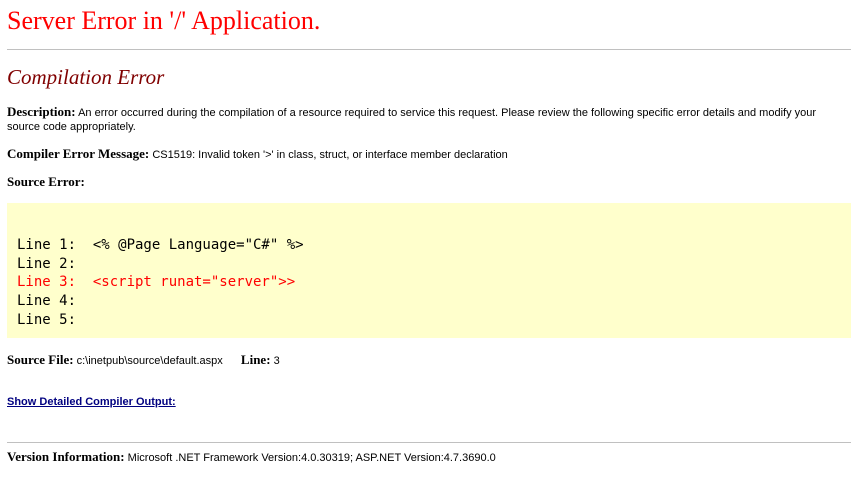 This screenshot has width=852, height=479. I want to click on show-compiler-output-link: Show Detailed Compiler Output:, so click(91, 402).